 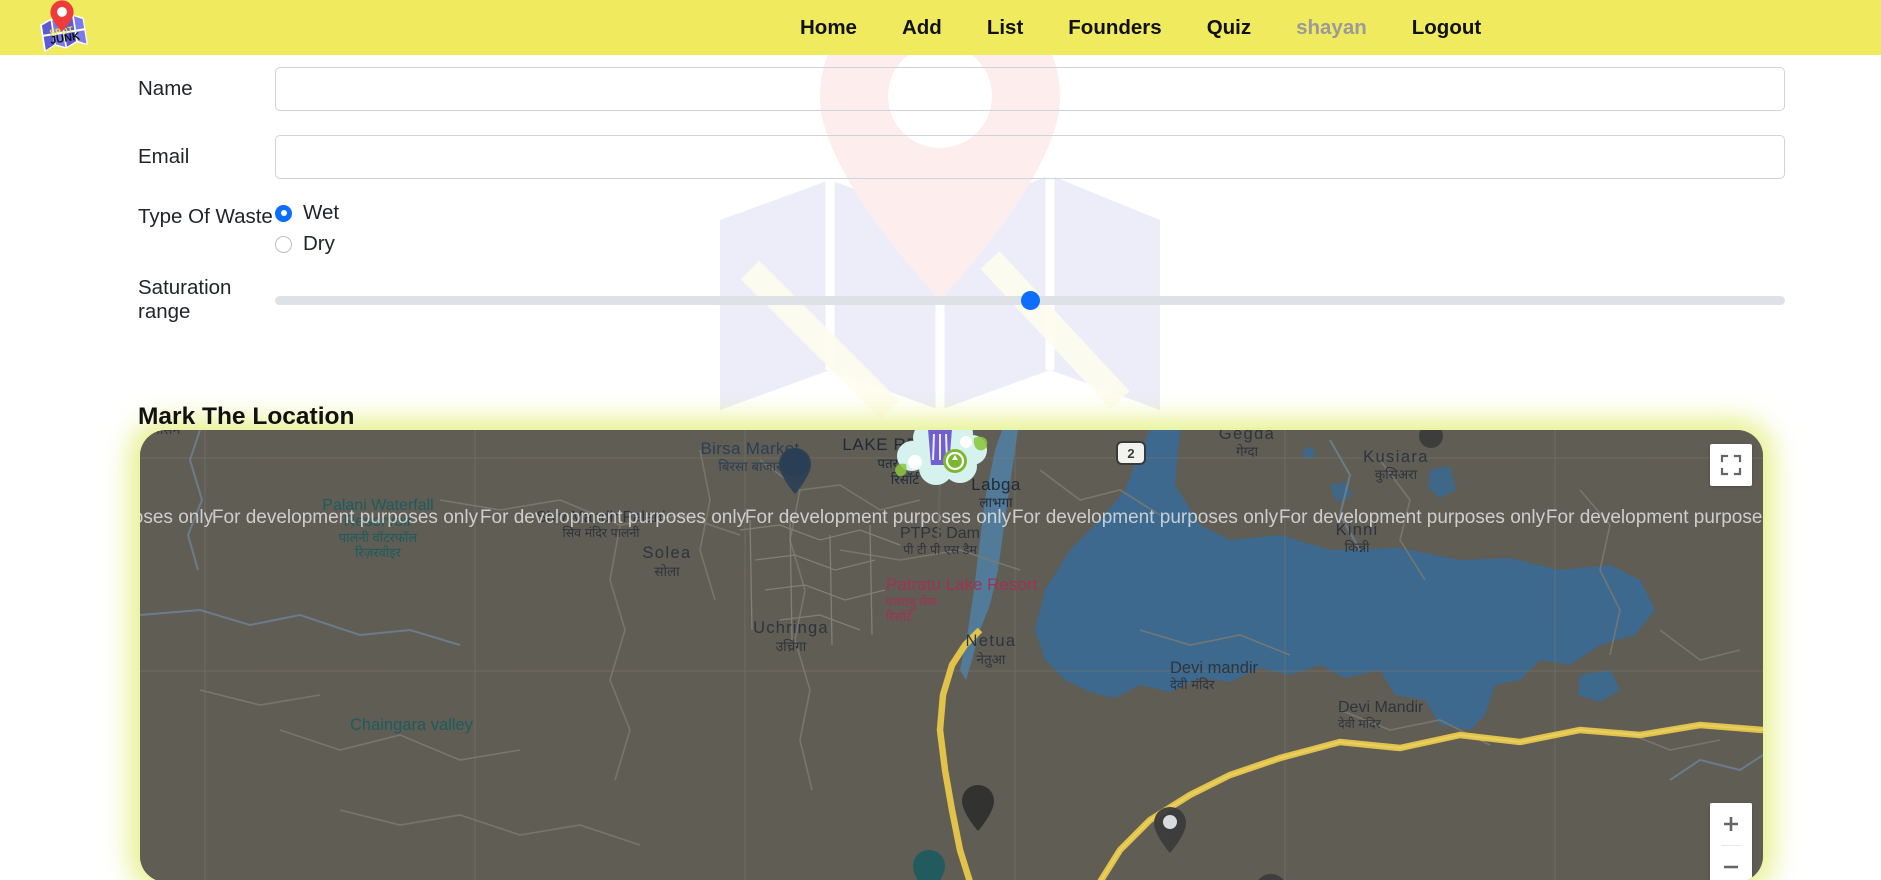 I want to click on nav-link-home: Home, so click(x=828, y=28).